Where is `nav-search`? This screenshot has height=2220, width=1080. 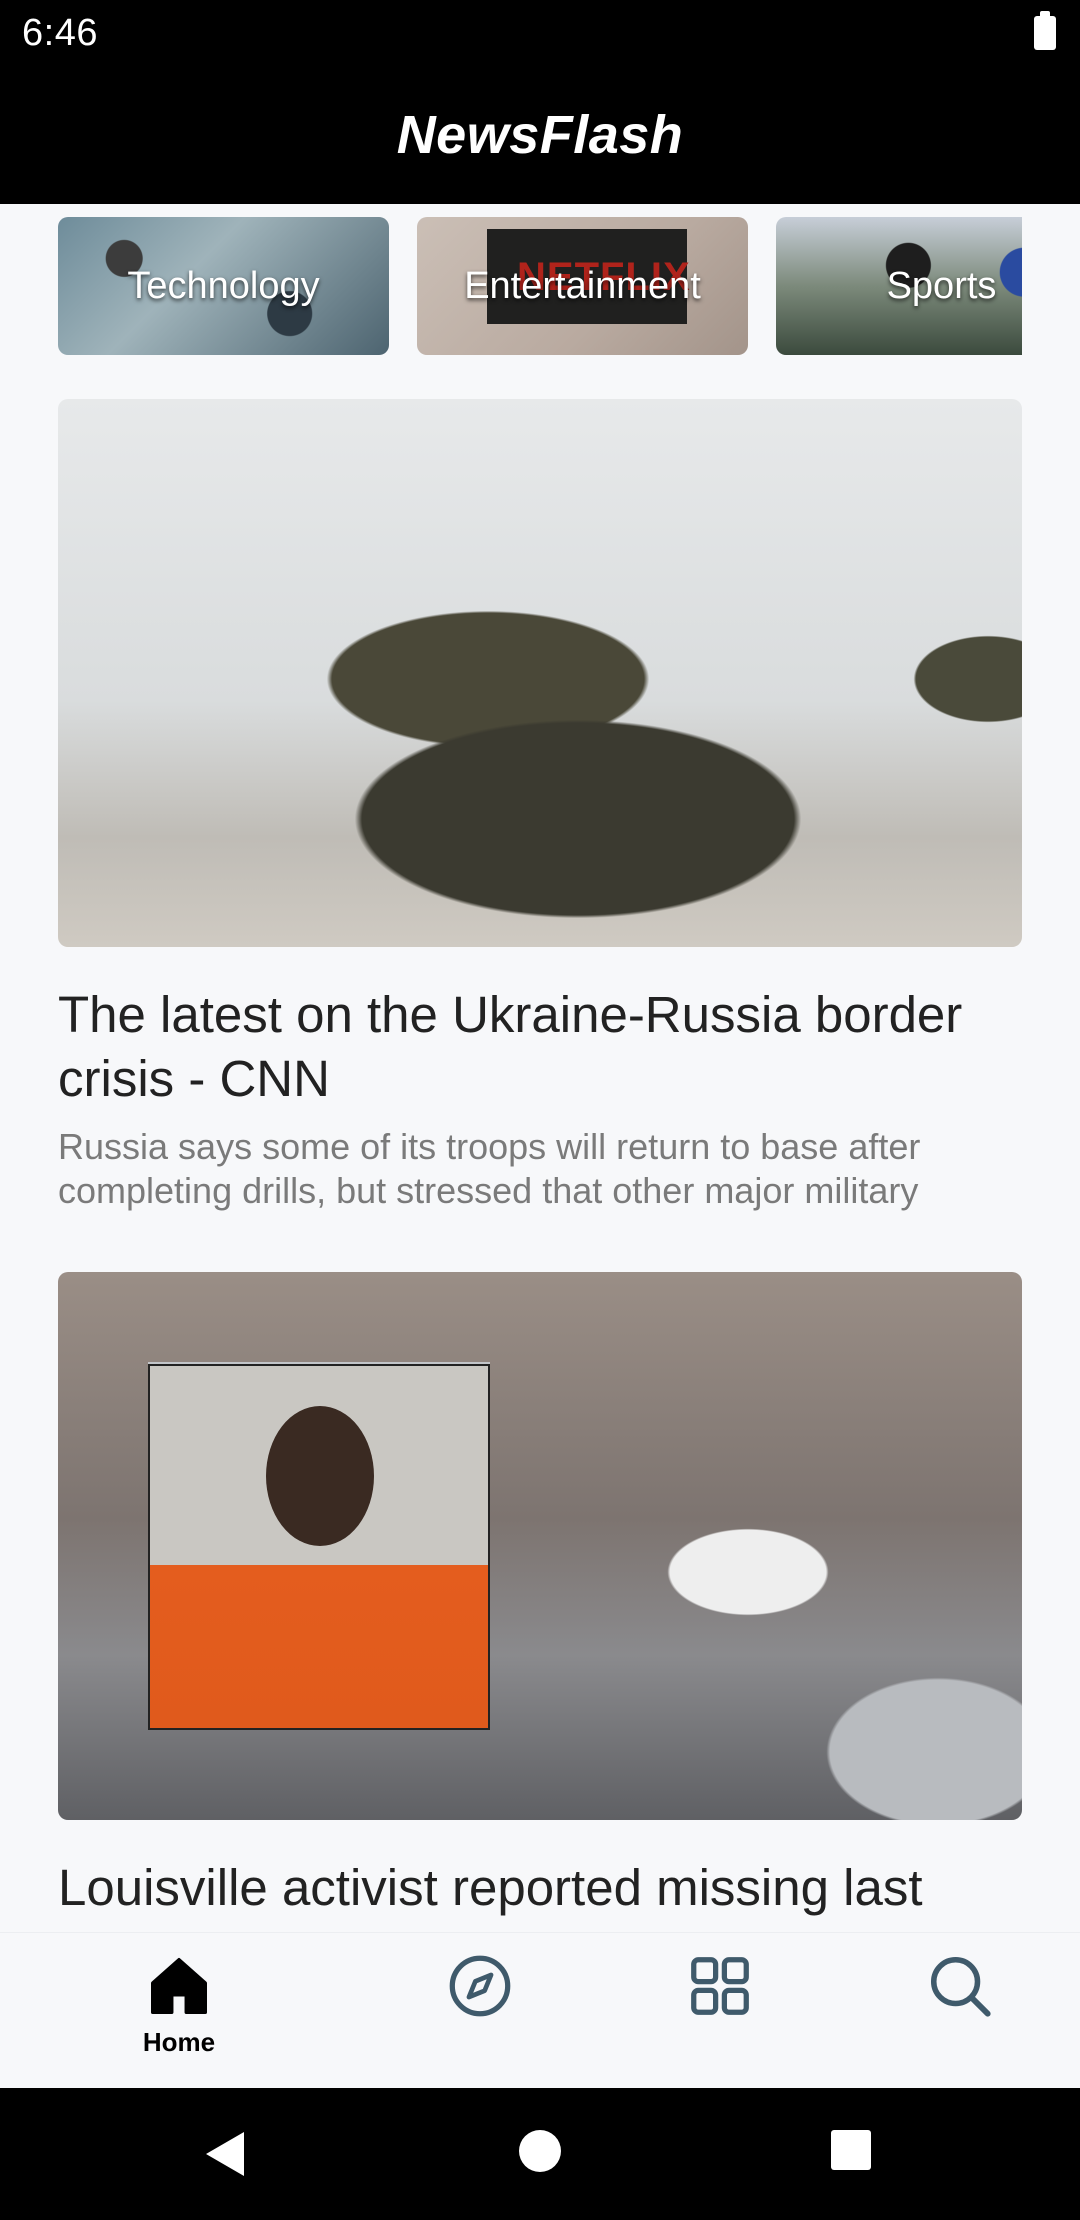 nav-search is located at coordinates (960, 2011).